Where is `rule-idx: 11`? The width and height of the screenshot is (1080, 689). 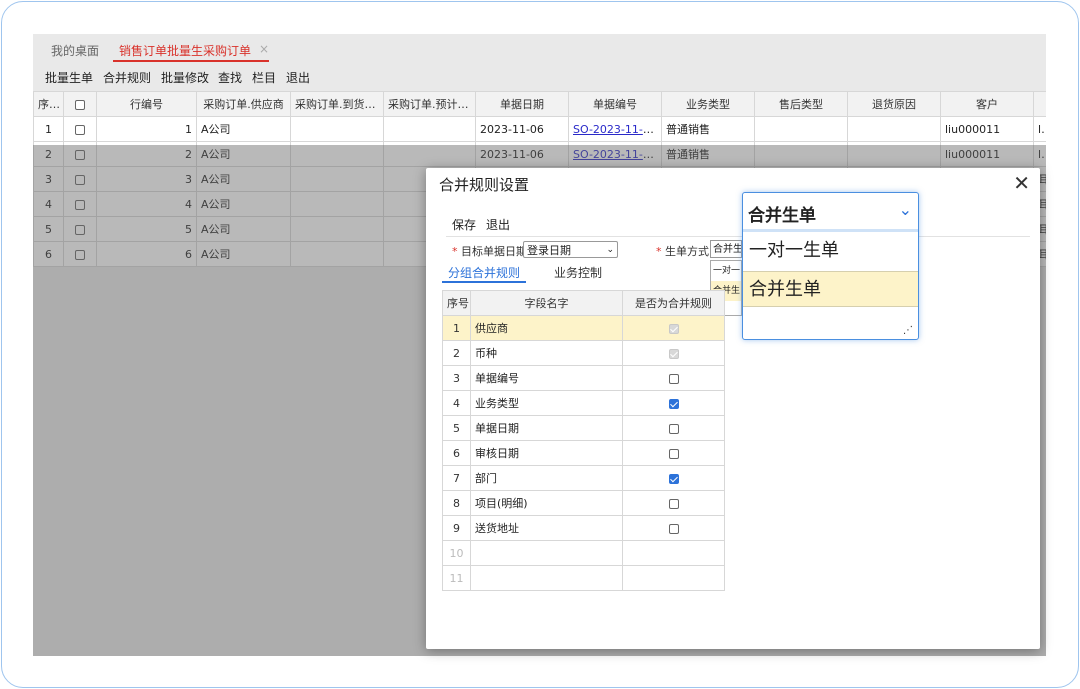 rule-idx: 11 is located at coordinates (456, 578).